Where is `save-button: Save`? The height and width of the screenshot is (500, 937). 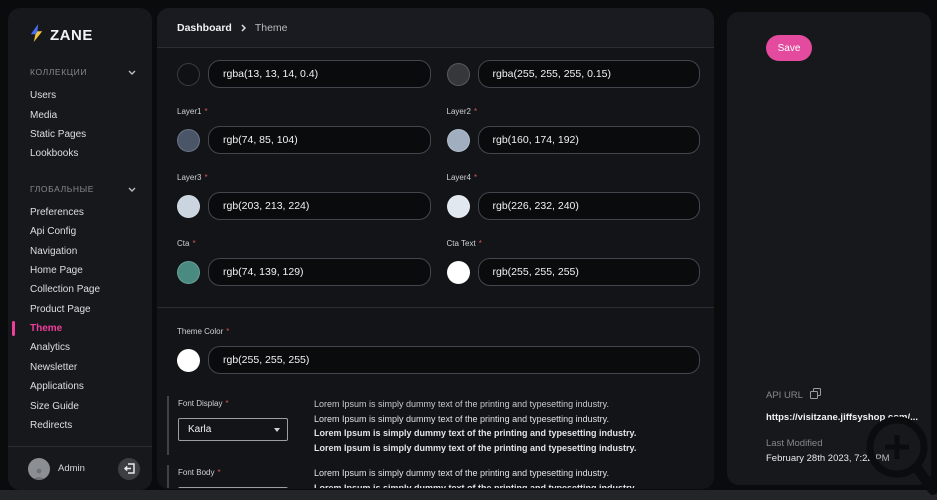 save-button: Save is located at coordinates (789, 48).